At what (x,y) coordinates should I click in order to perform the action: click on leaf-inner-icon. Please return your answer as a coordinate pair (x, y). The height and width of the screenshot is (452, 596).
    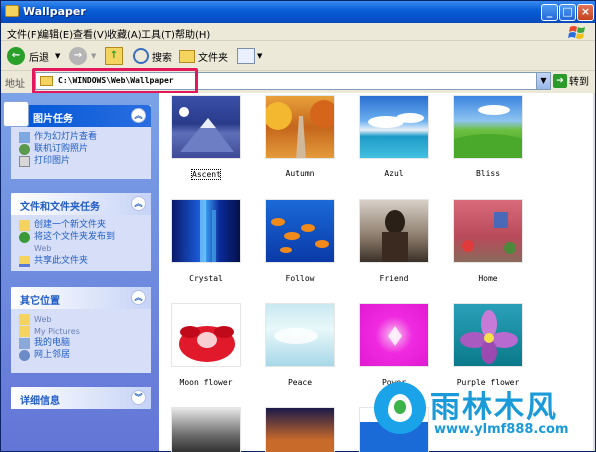
    Looking at the image, I should click on (400, 407).